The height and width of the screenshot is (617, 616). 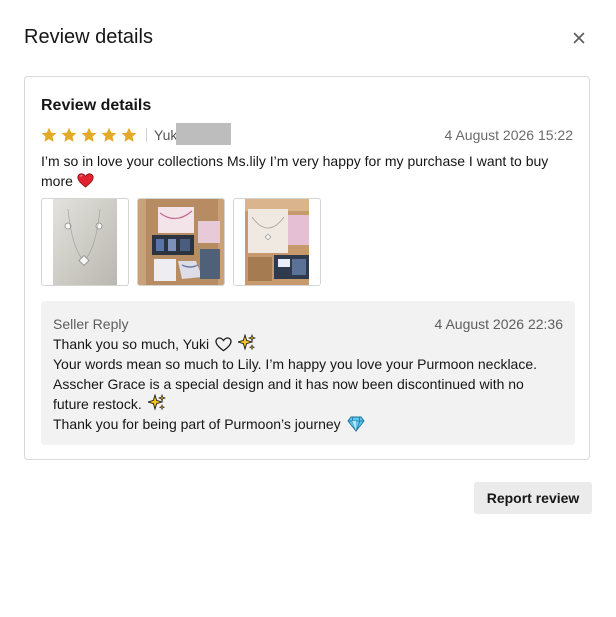 What do you see at coordinates (96, 105) in the screenshot?
I see `card-title: Review details` at bounding box center [96, 105].